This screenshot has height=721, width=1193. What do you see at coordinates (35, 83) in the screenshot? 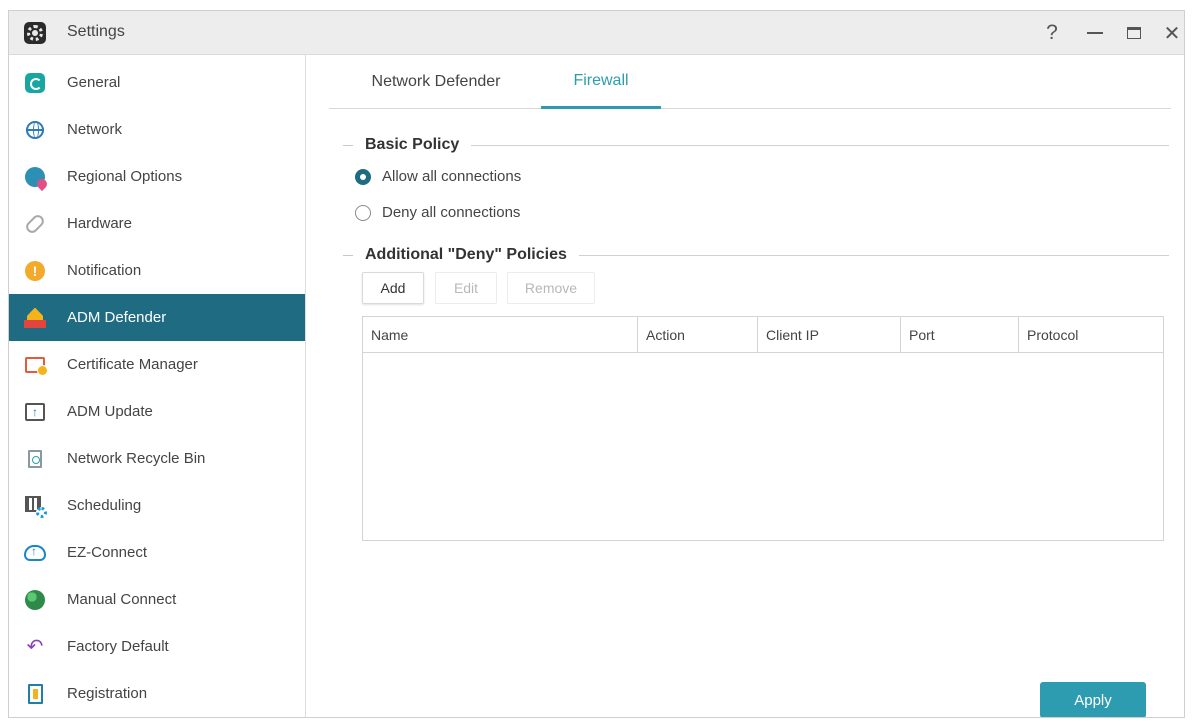
I see `general-icon` at bounding box center [35, 83].